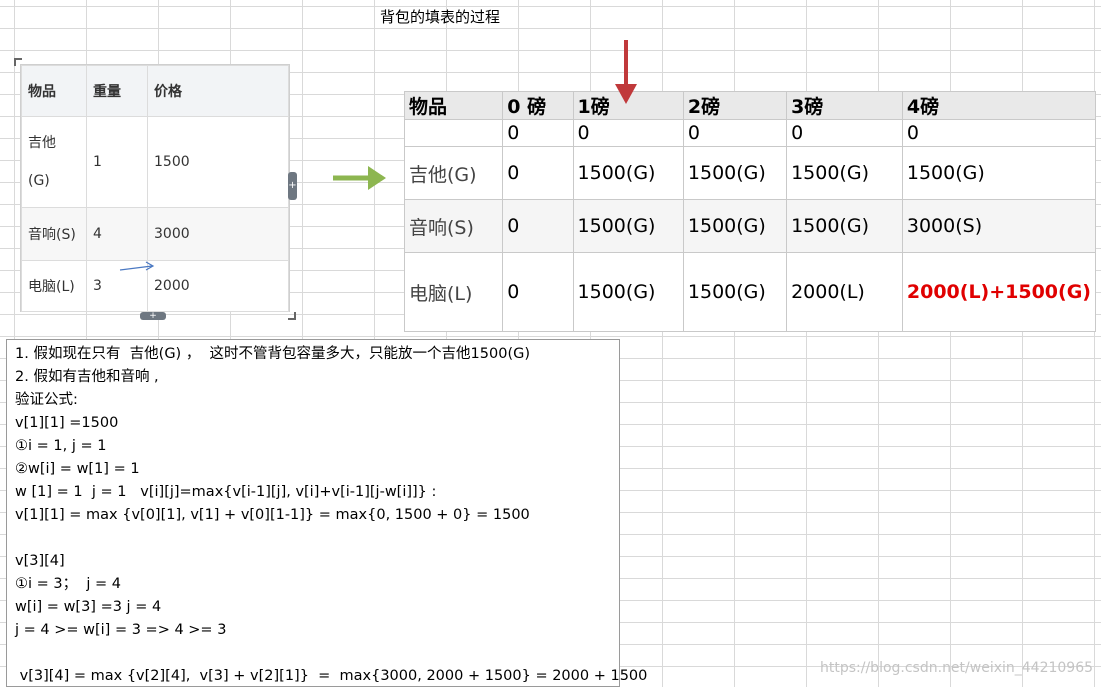  Describe the element at coordinates (77, 469) in the screenshot. I see `note-line: ②w[i] = w[1] = 1` at that location.